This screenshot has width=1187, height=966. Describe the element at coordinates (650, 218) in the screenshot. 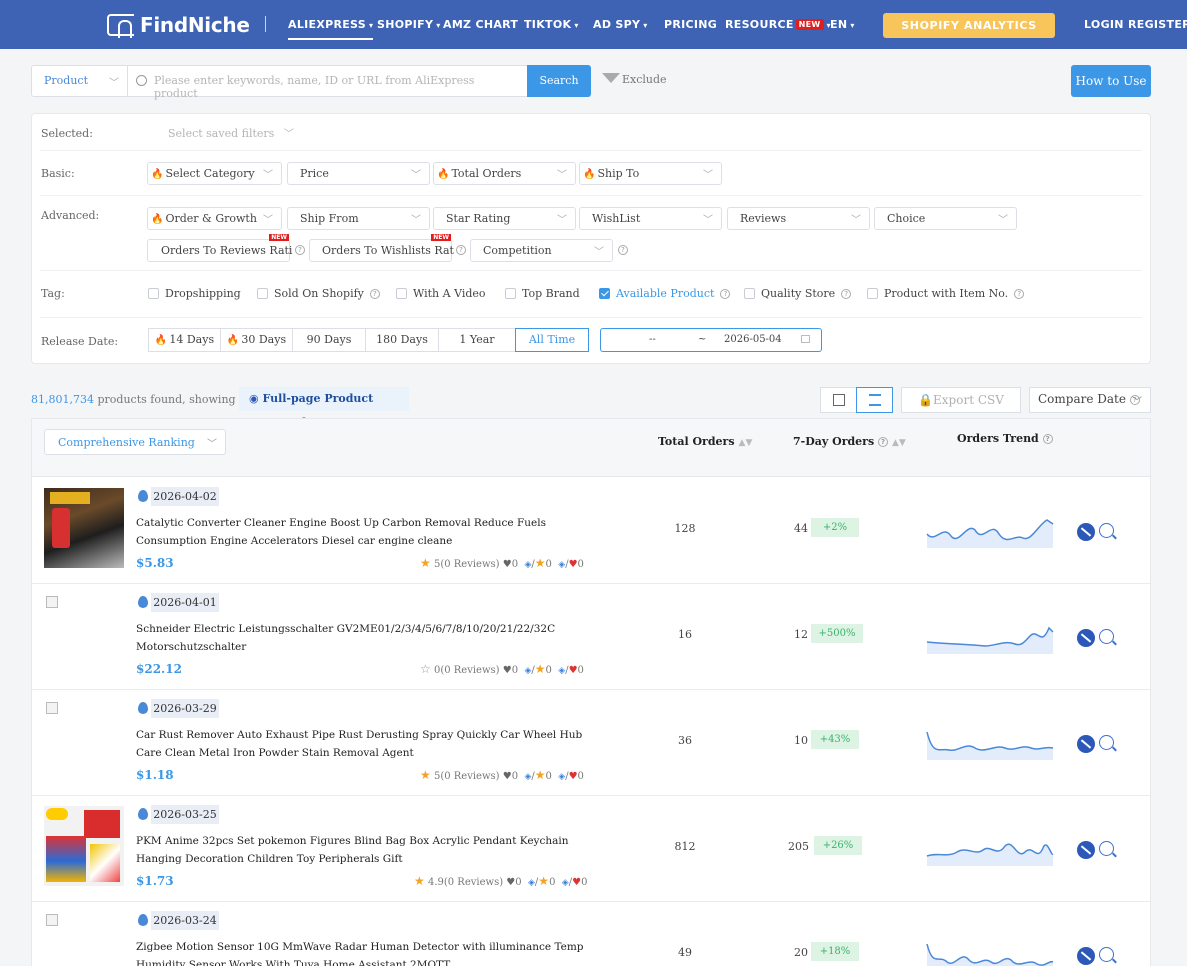

I see `wishlist-dropdown: WishList ﹀` at that location.